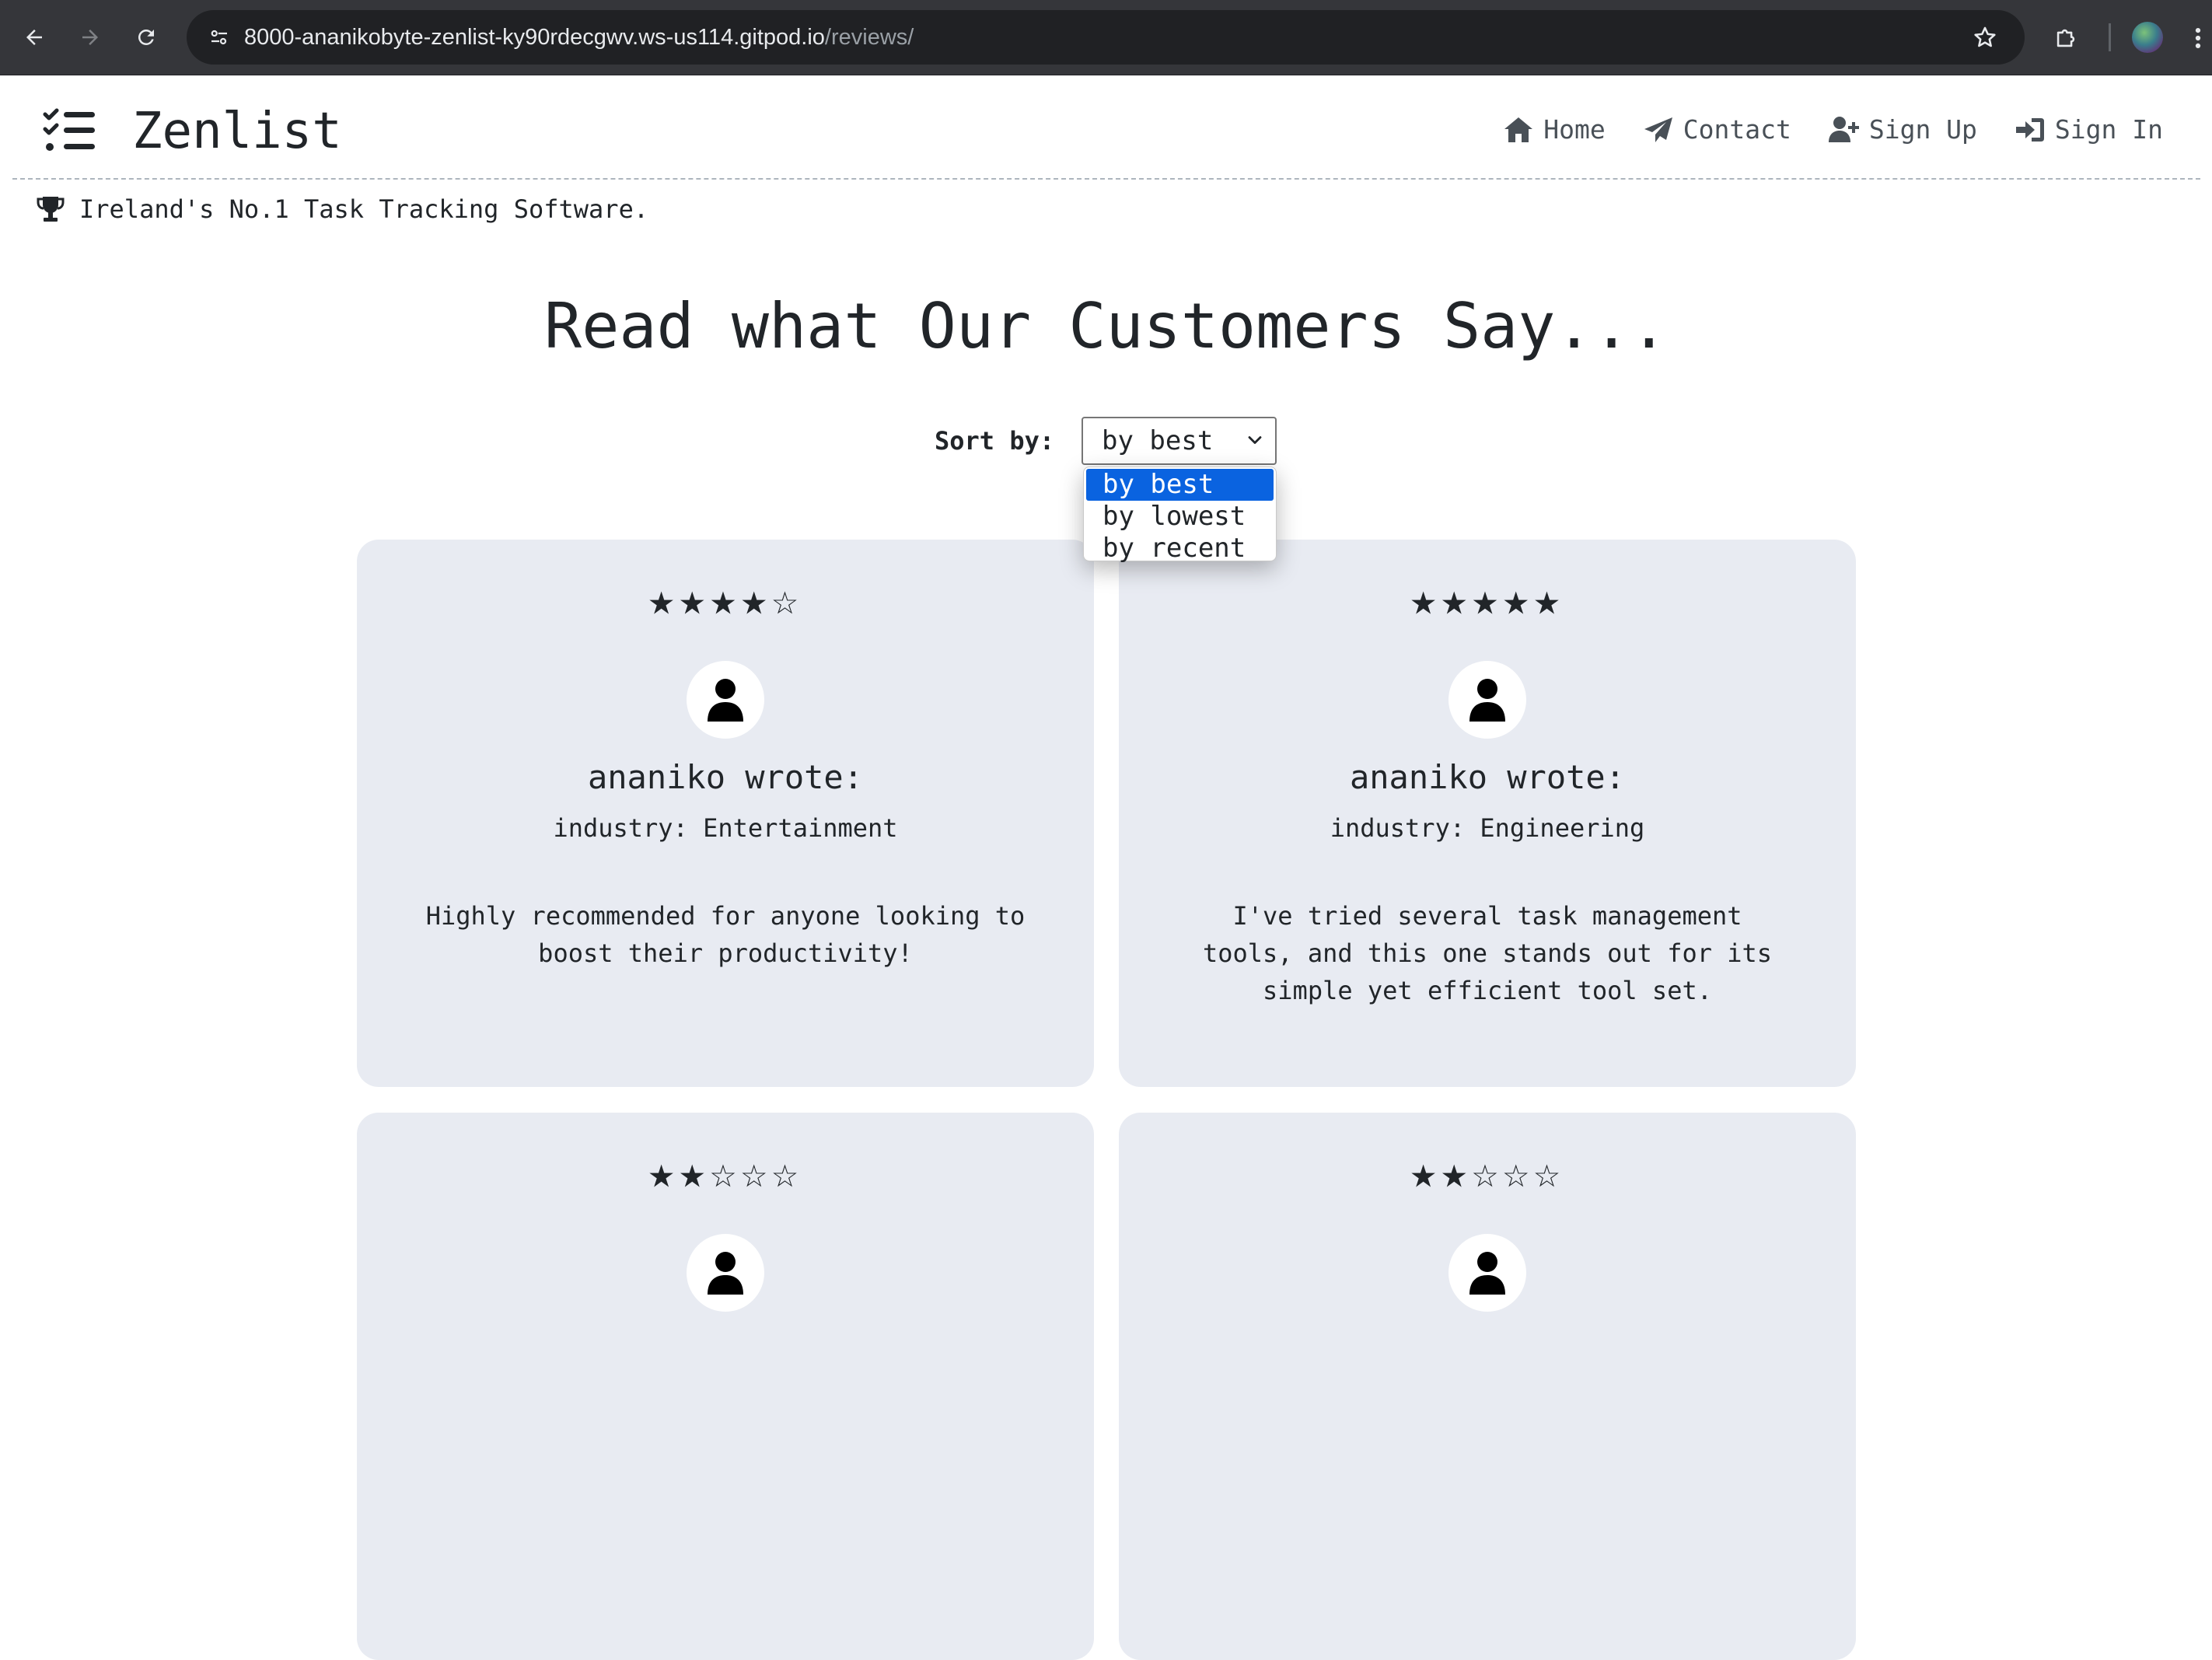 The height and width of the screenshot is (1660, 2212). I want to click on tune-icon, so click(219, 37).